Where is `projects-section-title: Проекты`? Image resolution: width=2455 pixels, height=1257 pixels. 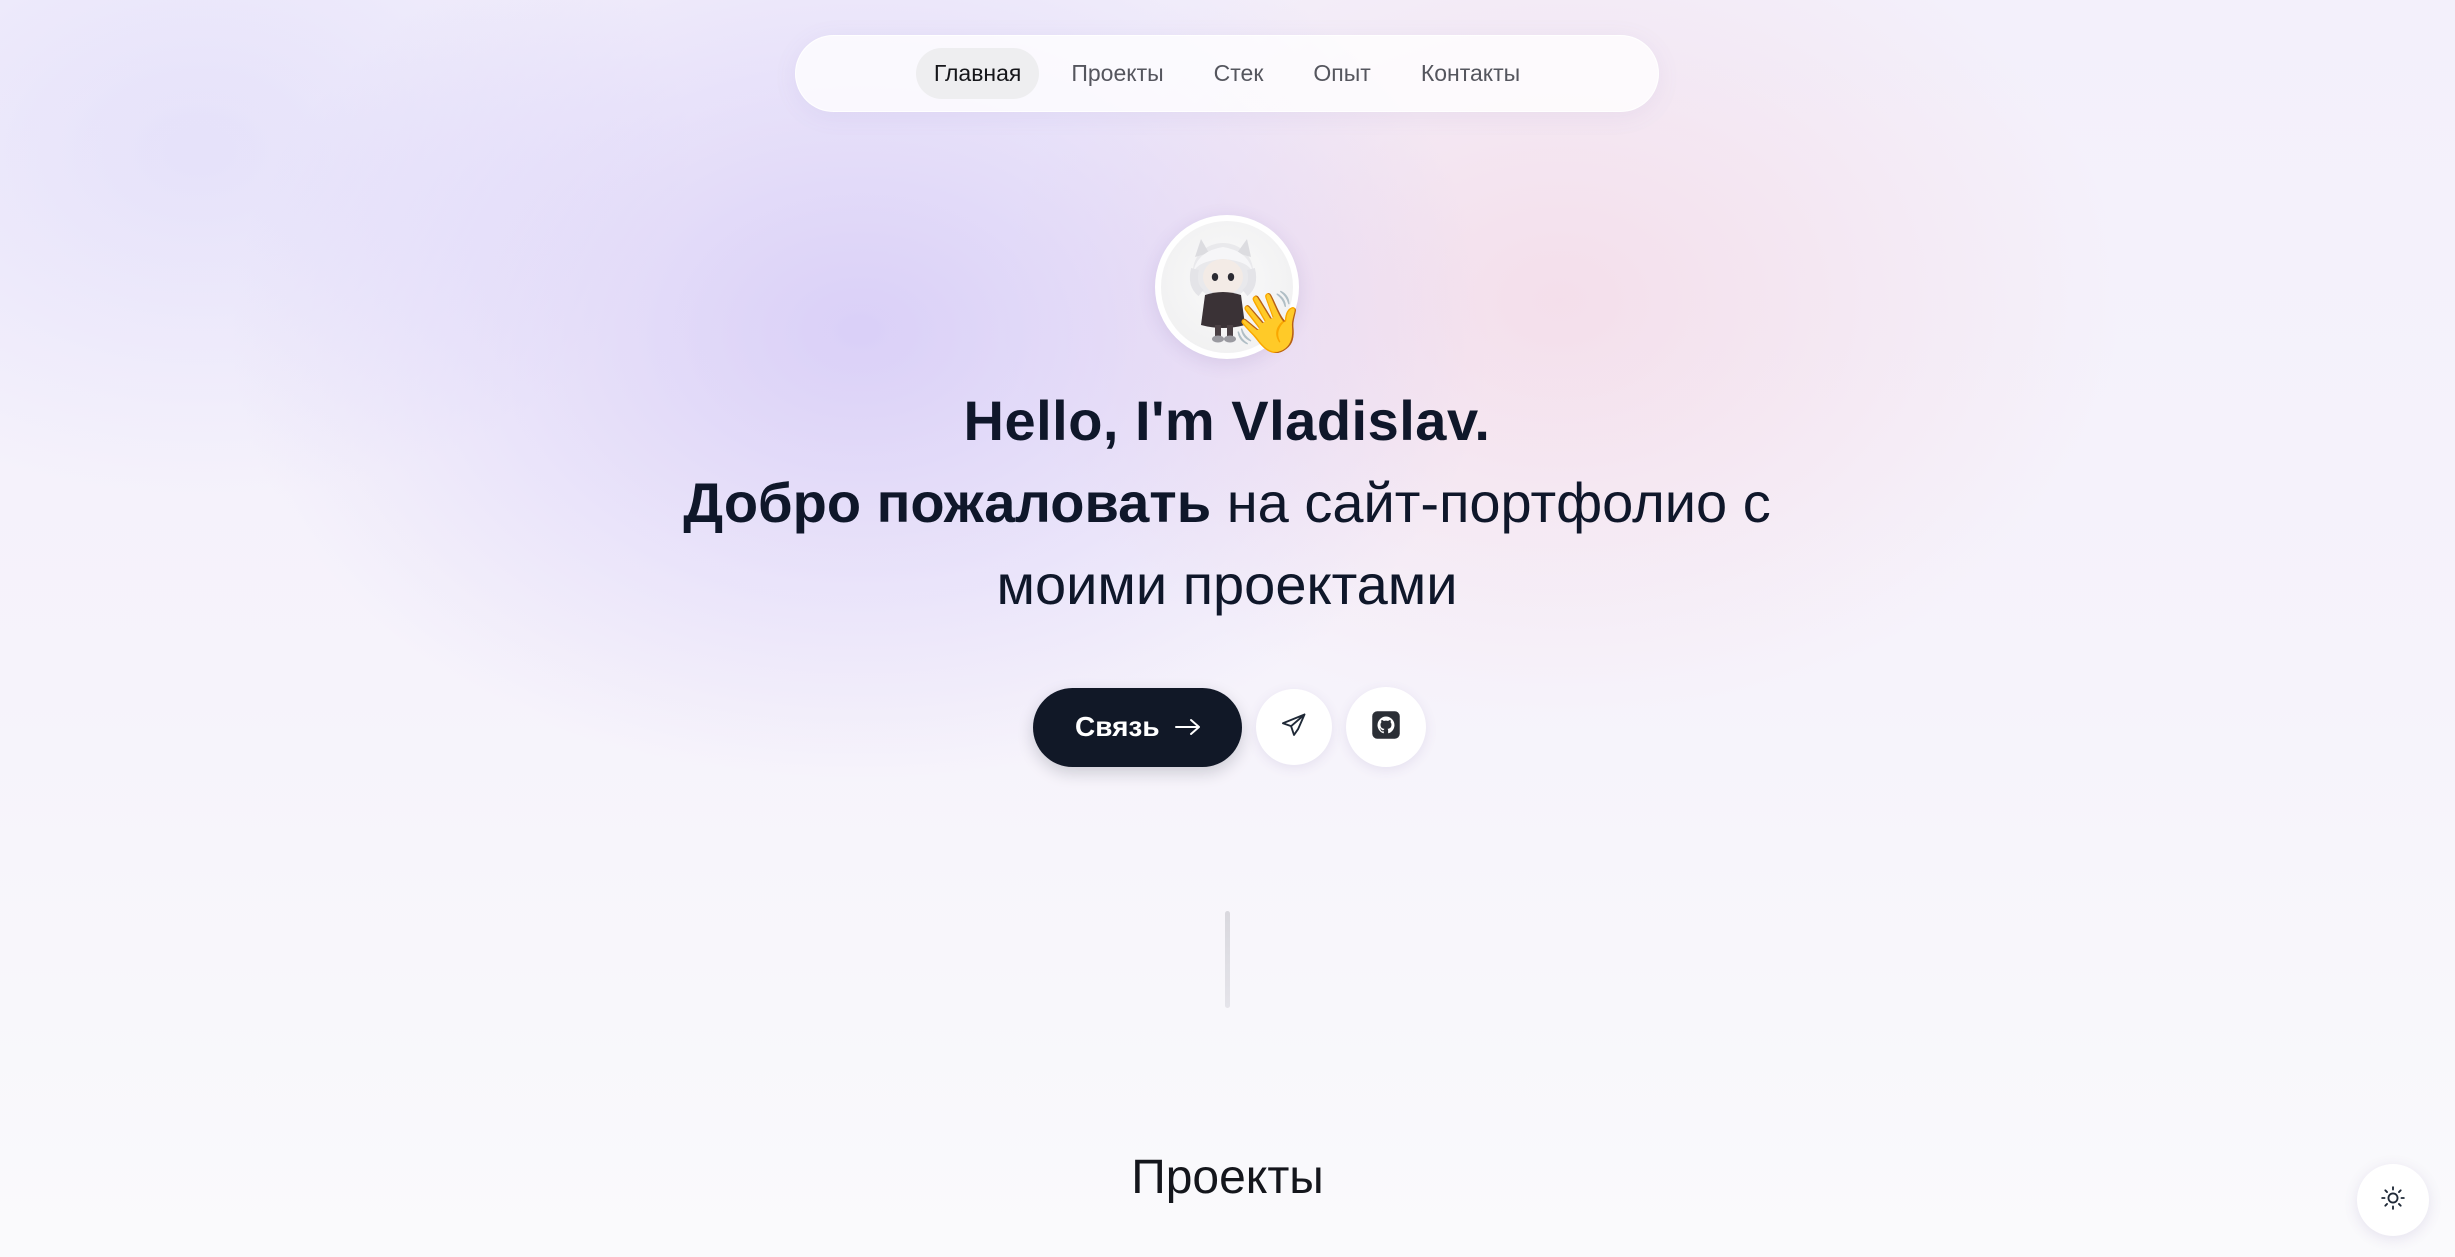
projects-section-title: Проекты is located at coordinates (1227, 1177).